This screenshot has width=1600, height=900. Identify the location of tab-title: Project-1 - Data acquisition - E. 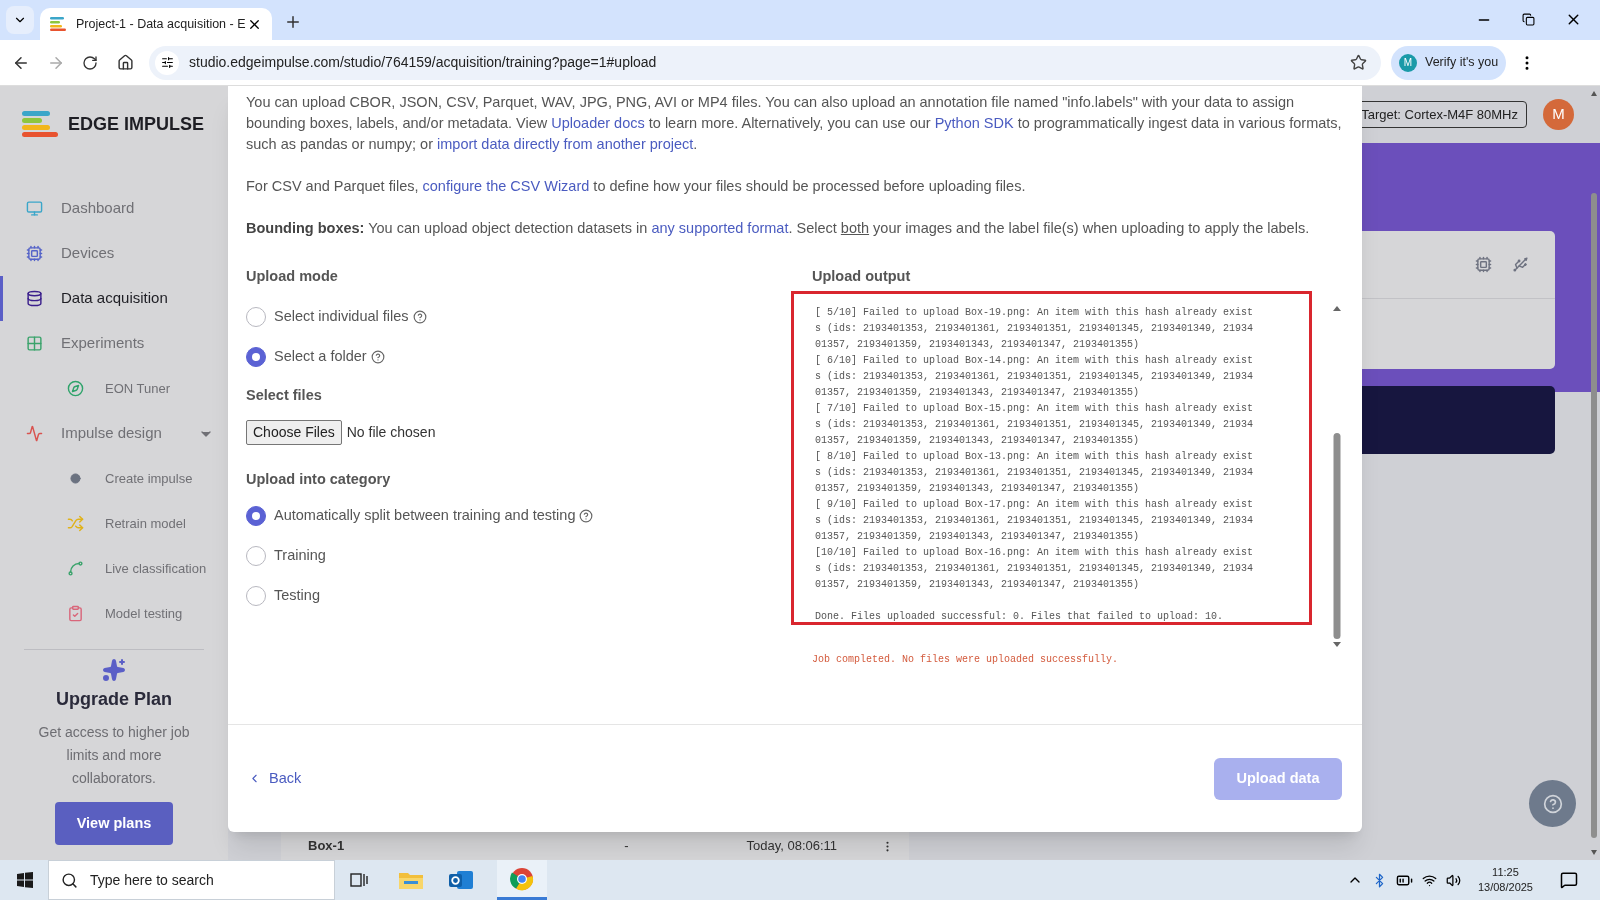
(161, 24).